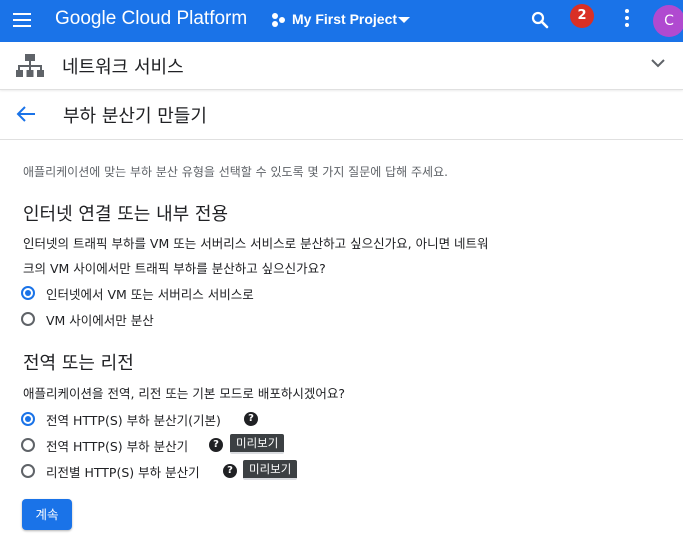 This screenshot has height=548, width=683. Describe the element at coordinates (278, 20) in the screenshot. I see `project-dots-icon` at that location.